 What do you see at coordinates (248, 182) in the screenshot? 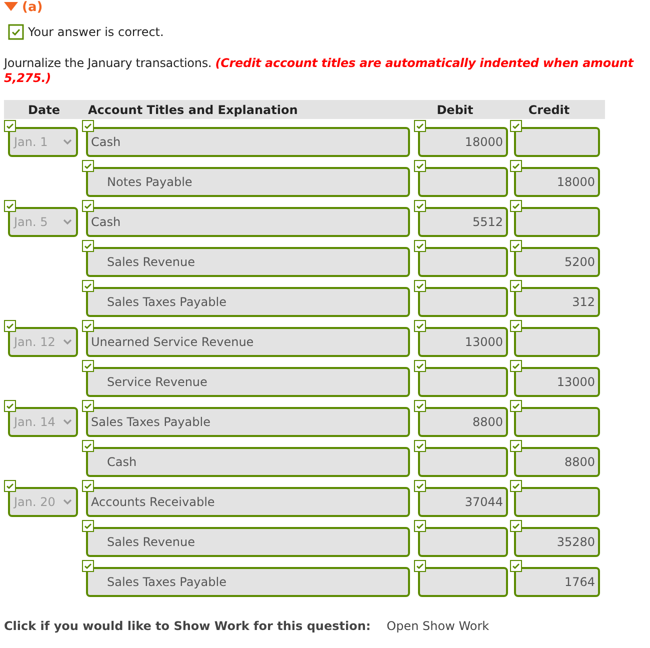
I see `account-field: Notes Payable` at bounding box center [248, 182].